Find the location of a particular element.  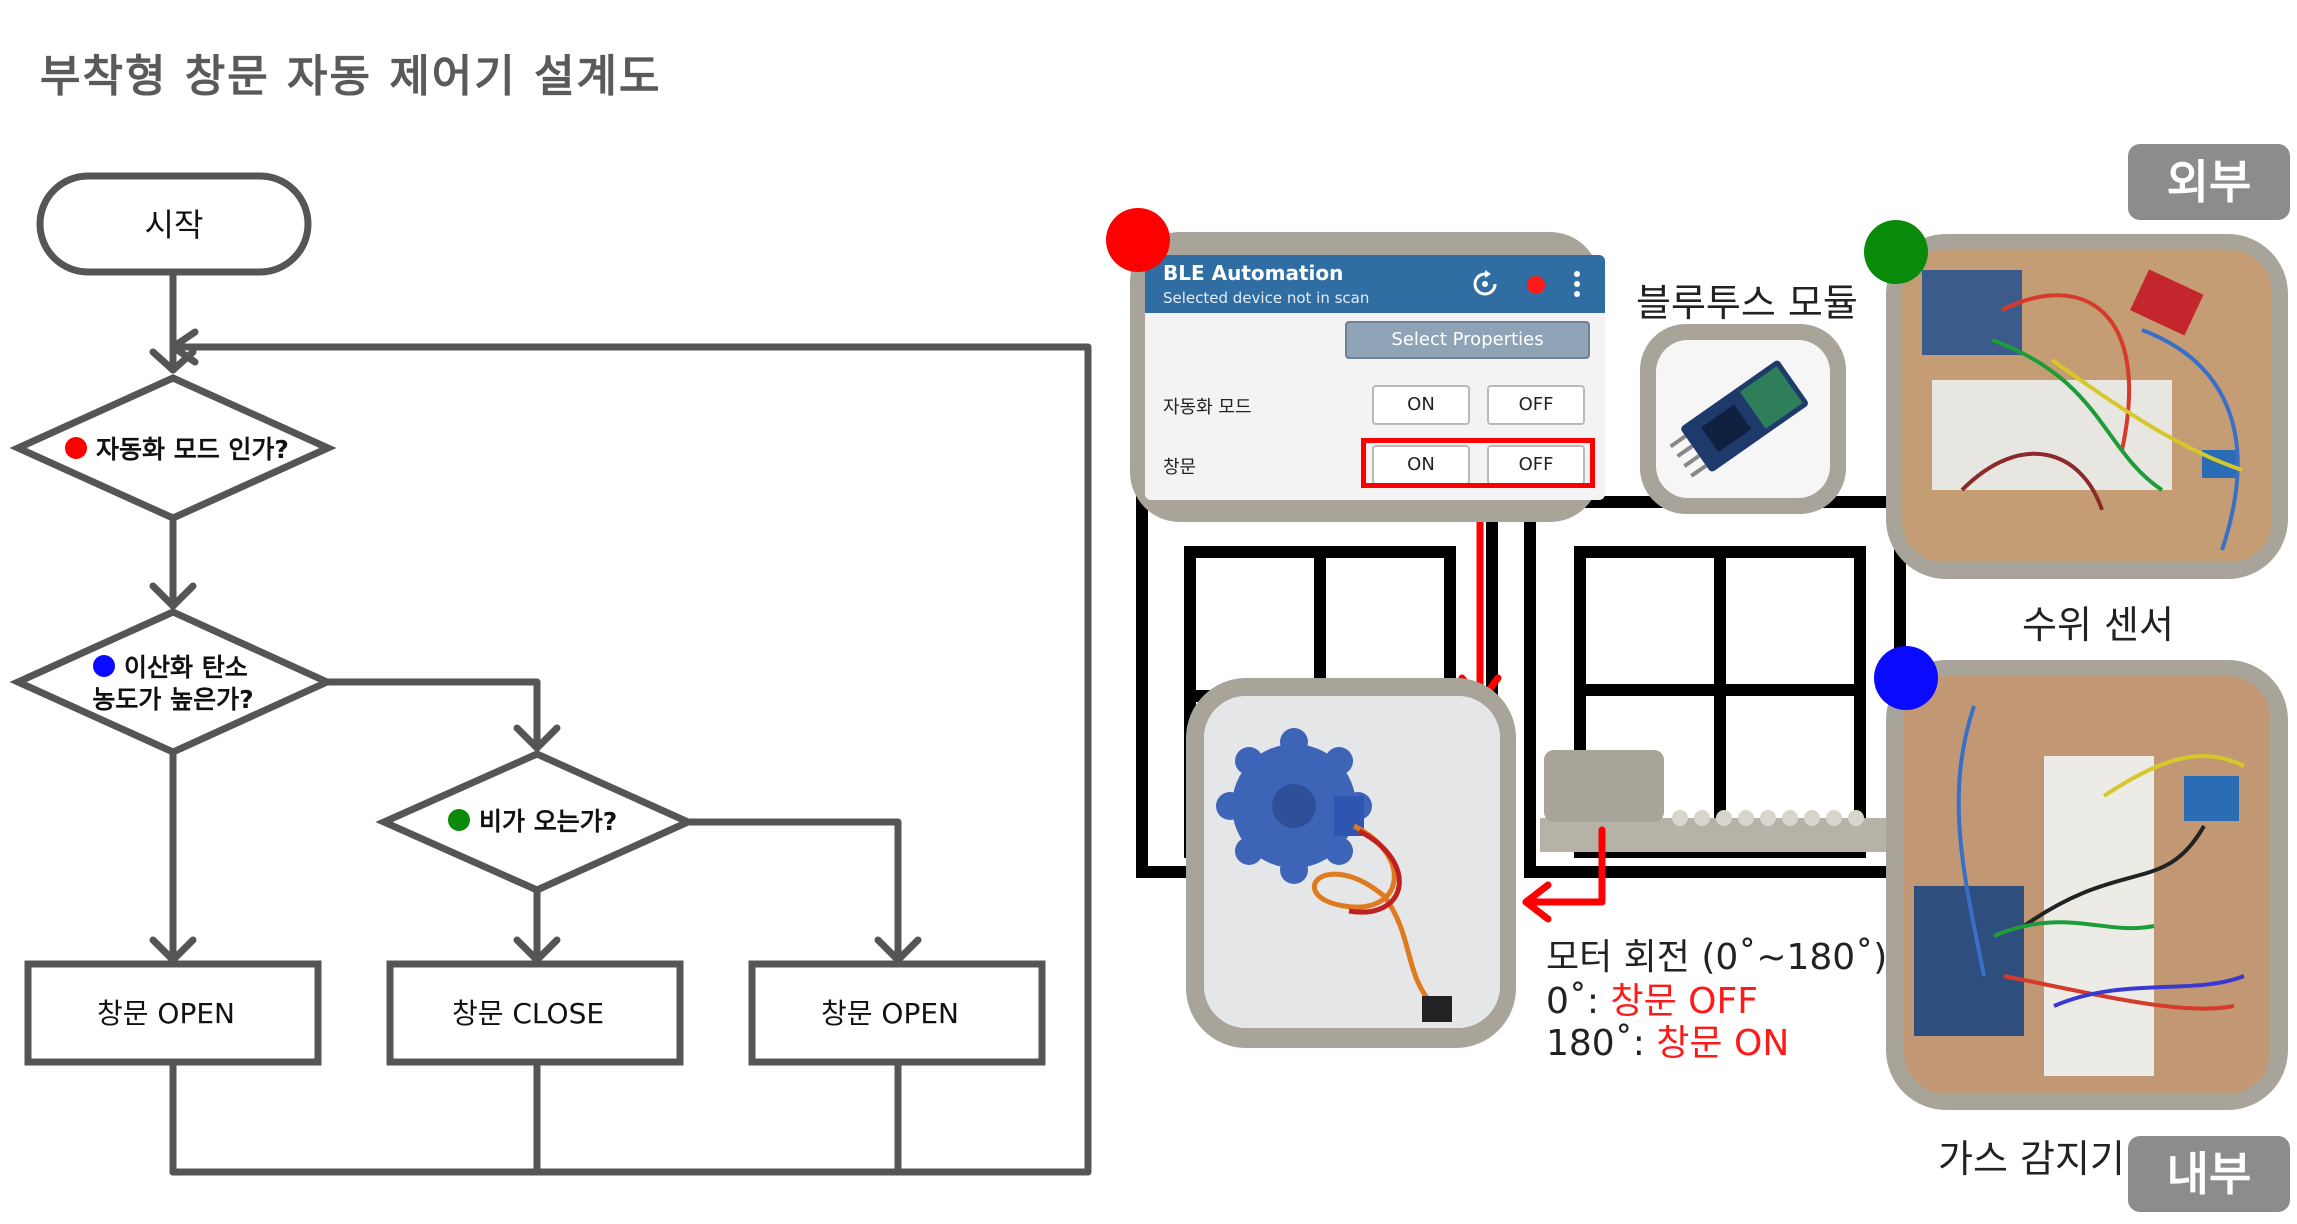

inside-badge: 내부 is located at coordinates (2209, 1174).